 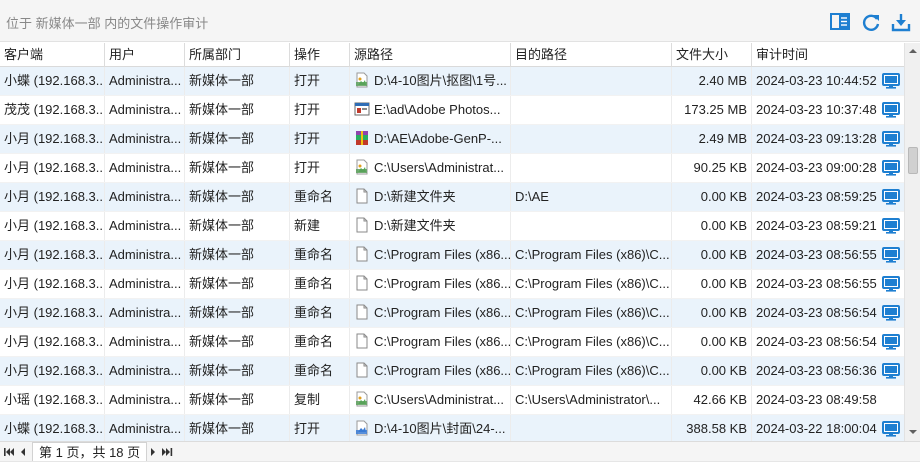 I want to click on table-header: 客户端 用户 所属部门 操作 源路径 目的路径 文件大小 审计时间, so click(x=452, y=55).